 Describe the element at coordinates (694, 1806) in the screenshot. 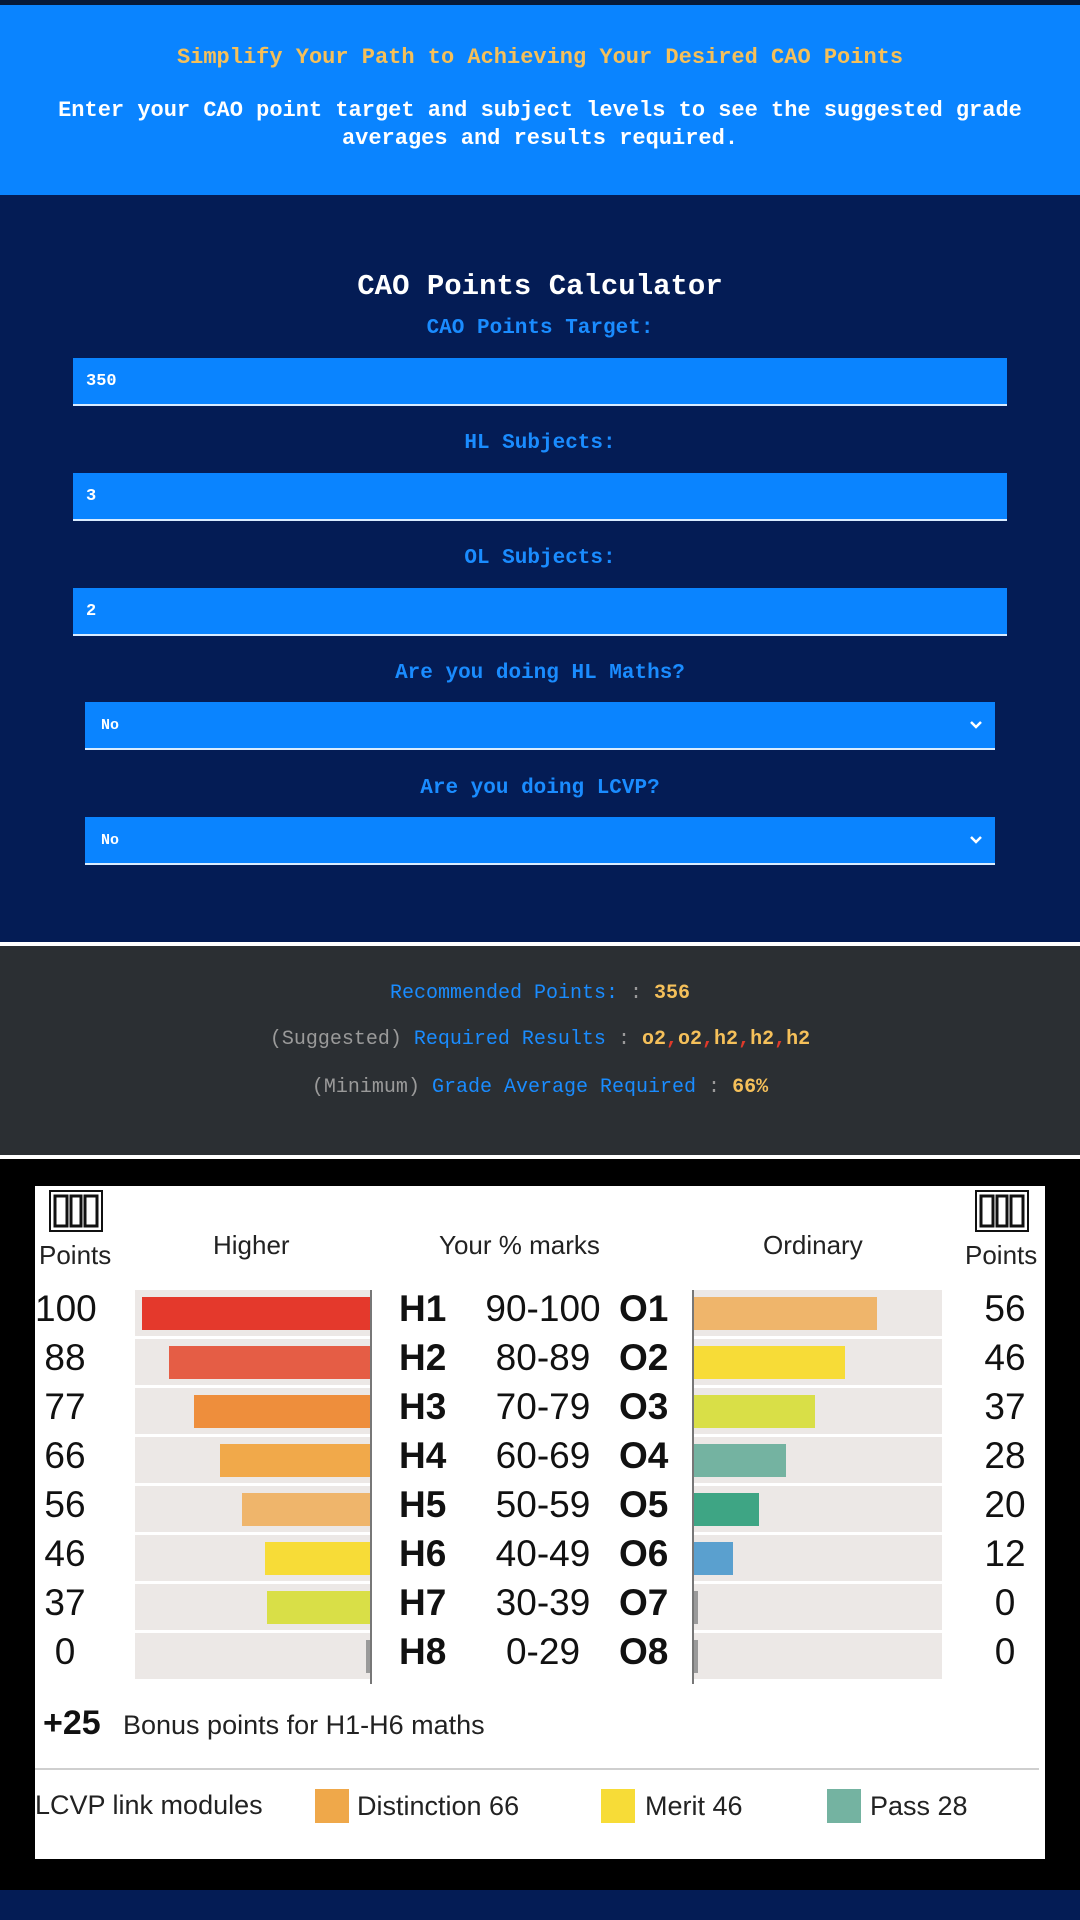

I see `lcvp-merit: Merit 46` at that location.